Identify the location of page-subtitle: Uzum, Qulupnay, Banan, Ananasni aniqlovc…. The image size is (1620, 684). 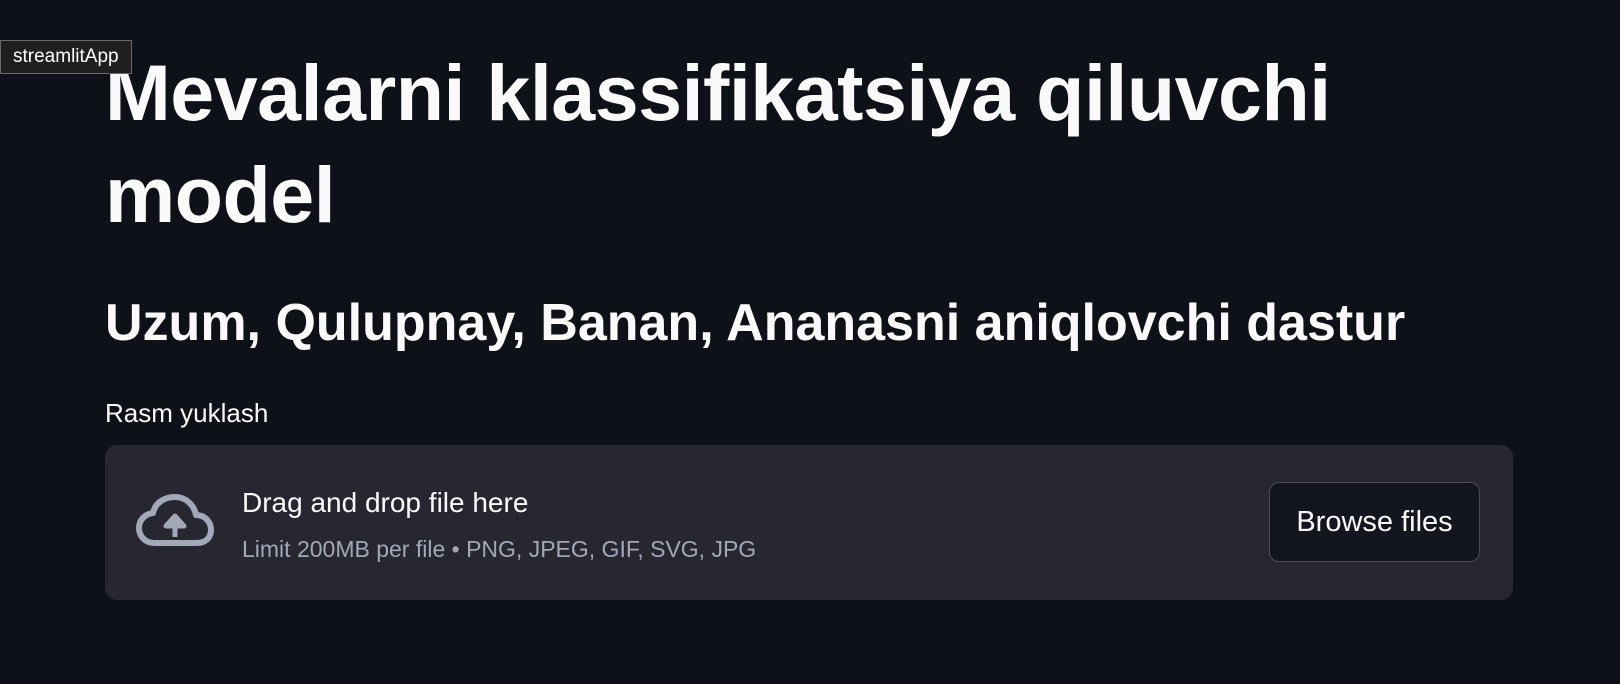
(755, 323).